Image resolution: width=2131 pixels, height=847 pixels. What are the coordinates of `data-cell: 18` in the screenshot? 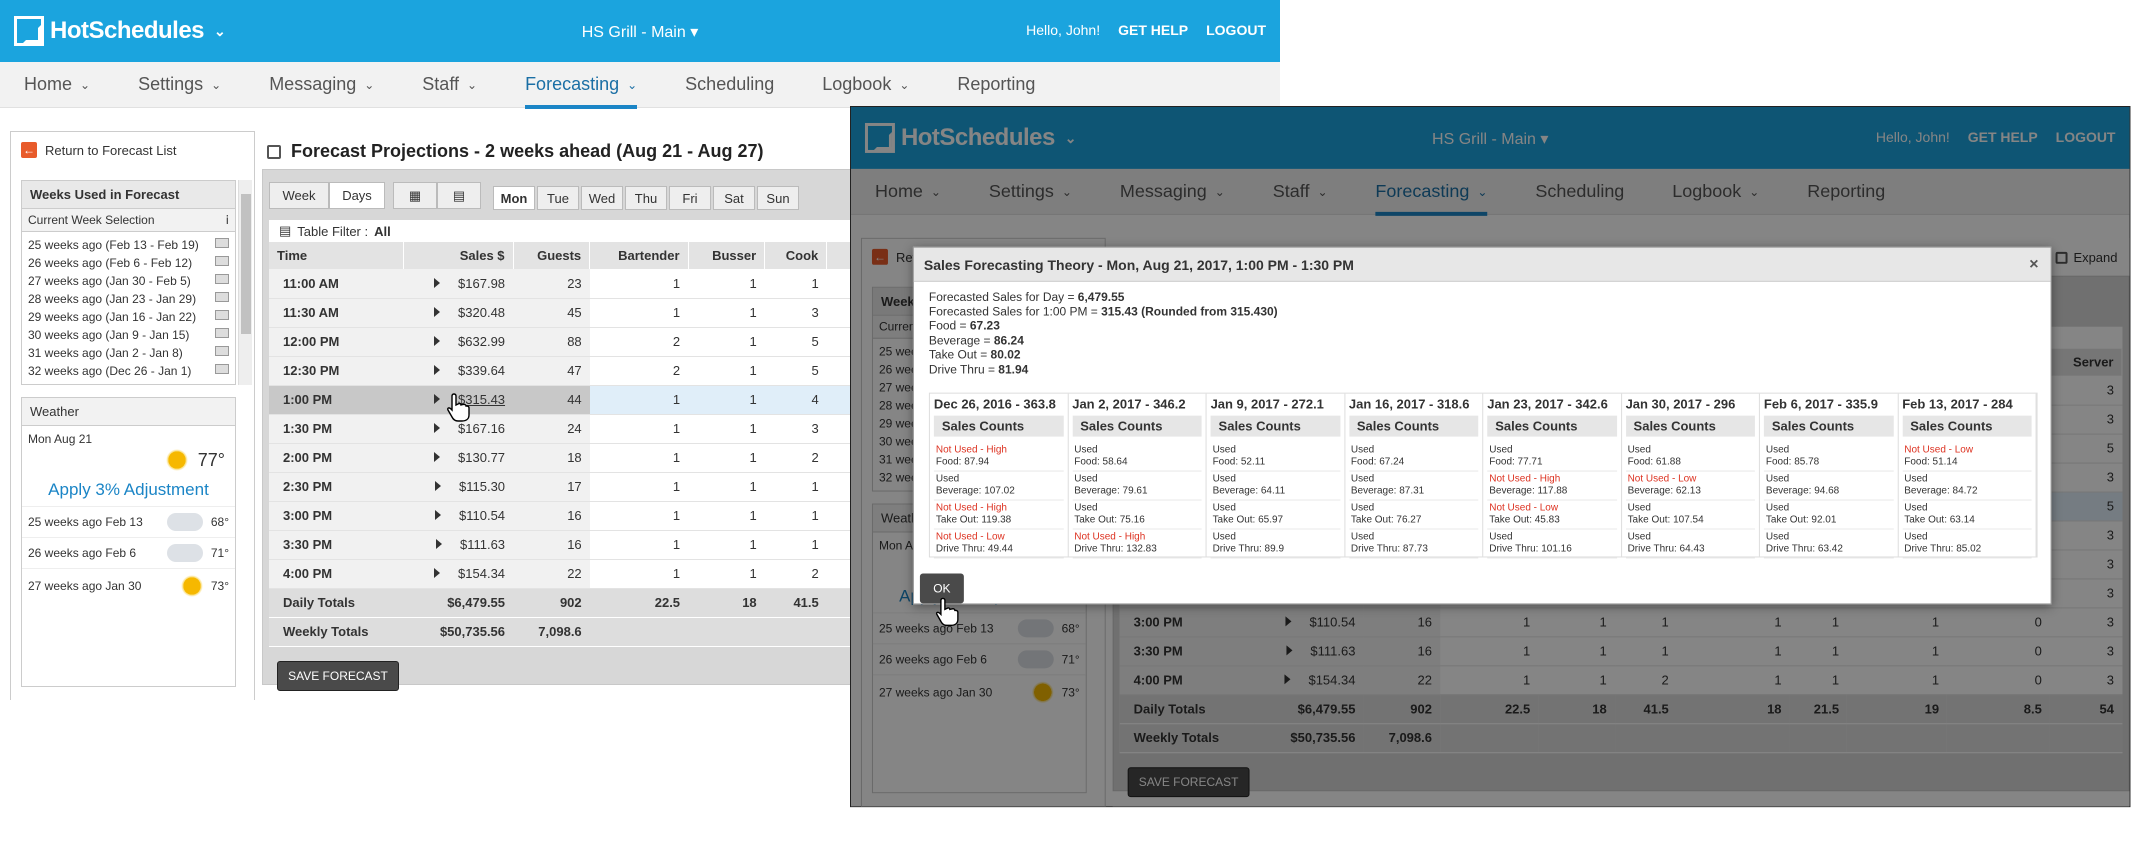 It's located at (551, 458).